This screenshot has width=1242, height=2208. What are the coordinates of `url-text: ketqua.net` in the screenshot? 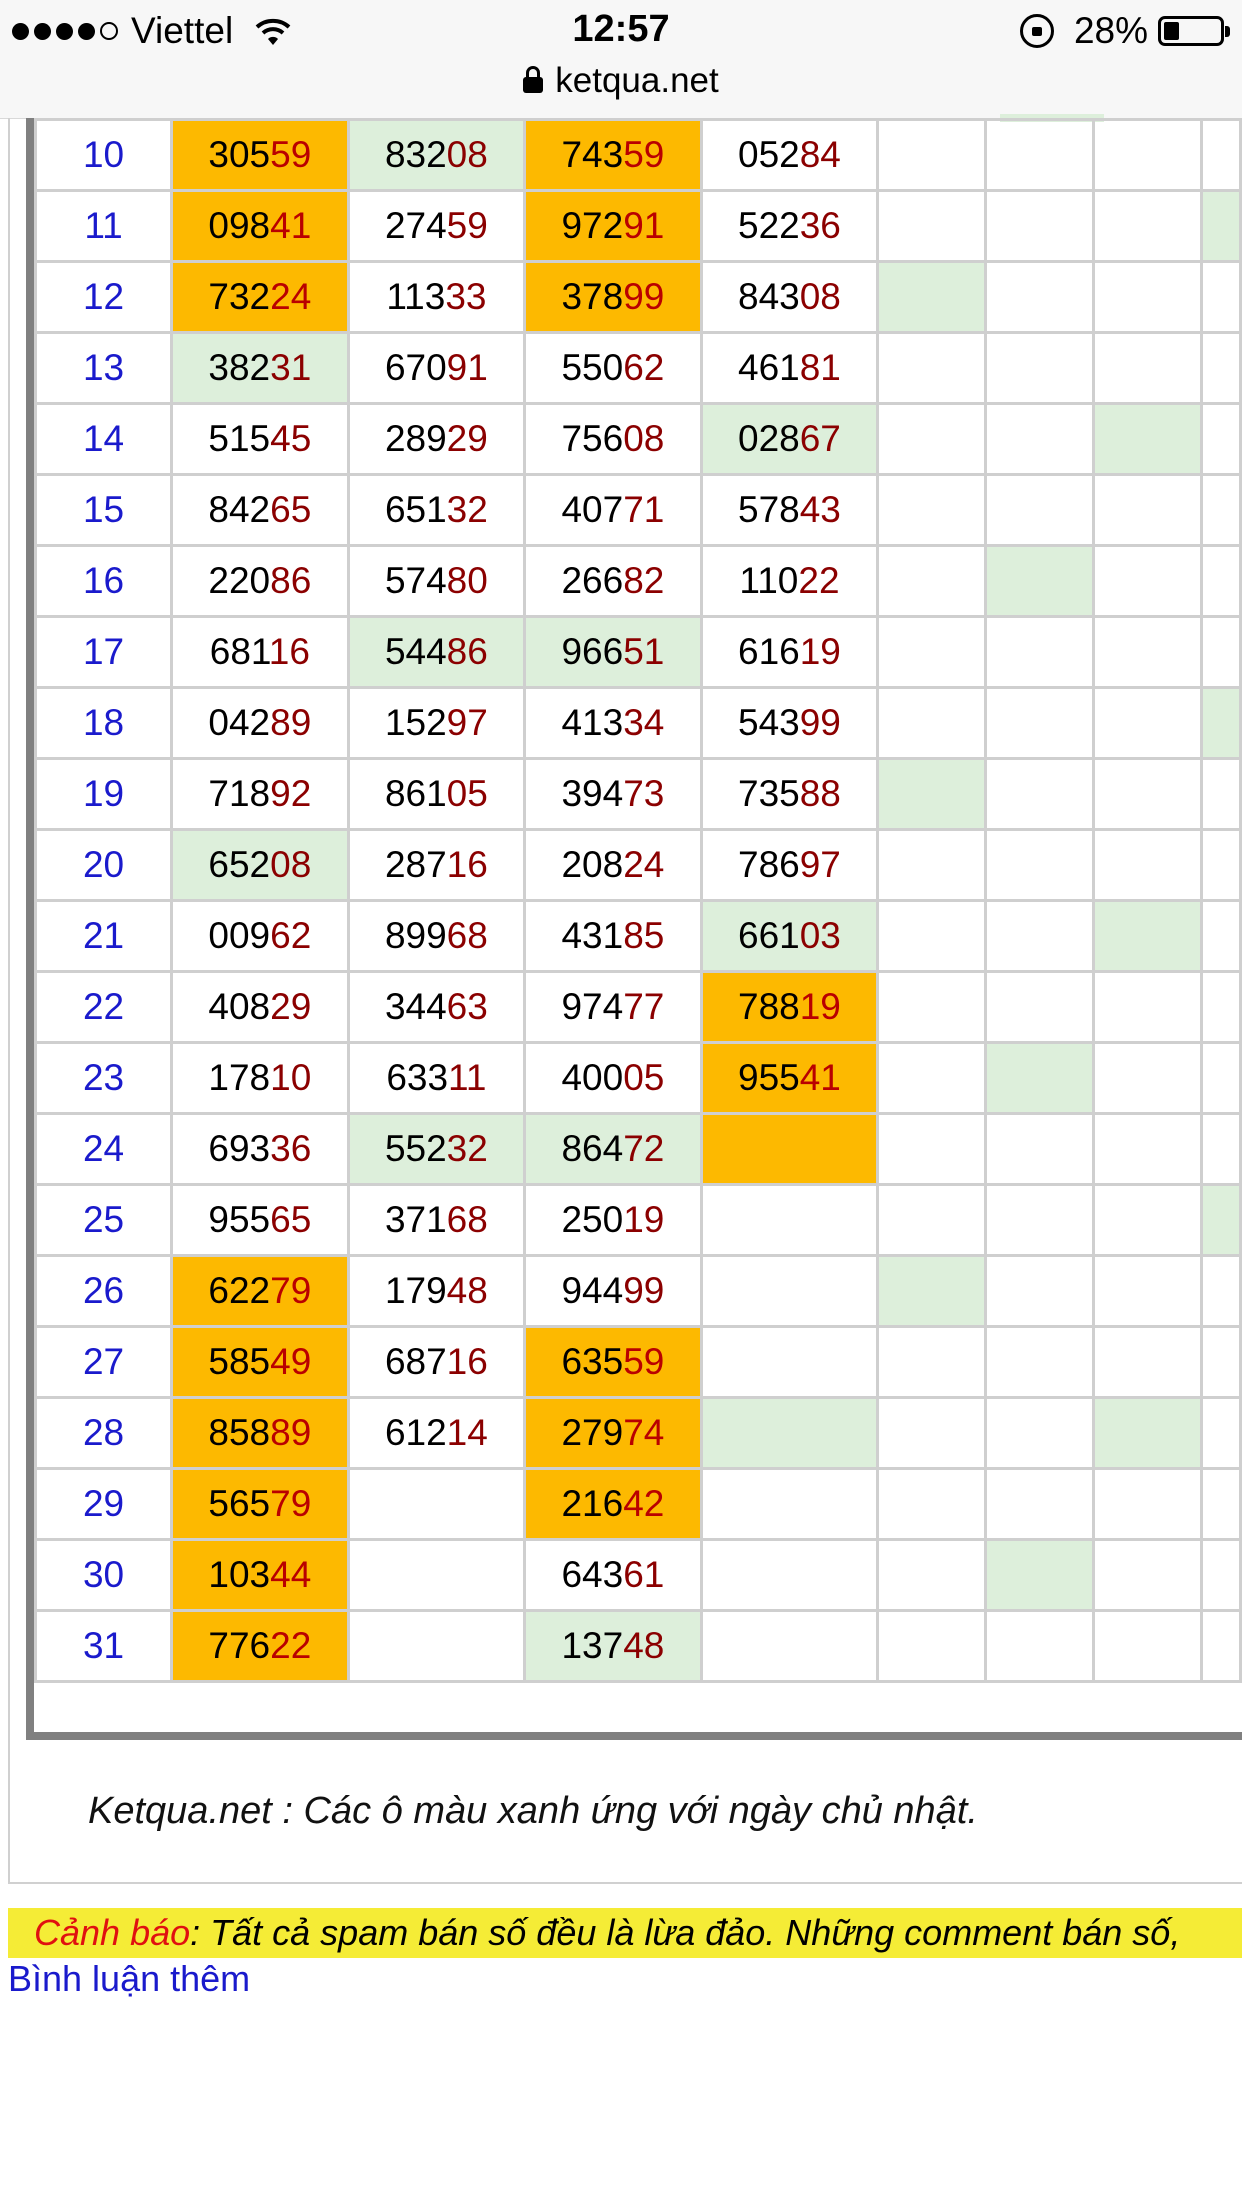 It's located at (637, 80).